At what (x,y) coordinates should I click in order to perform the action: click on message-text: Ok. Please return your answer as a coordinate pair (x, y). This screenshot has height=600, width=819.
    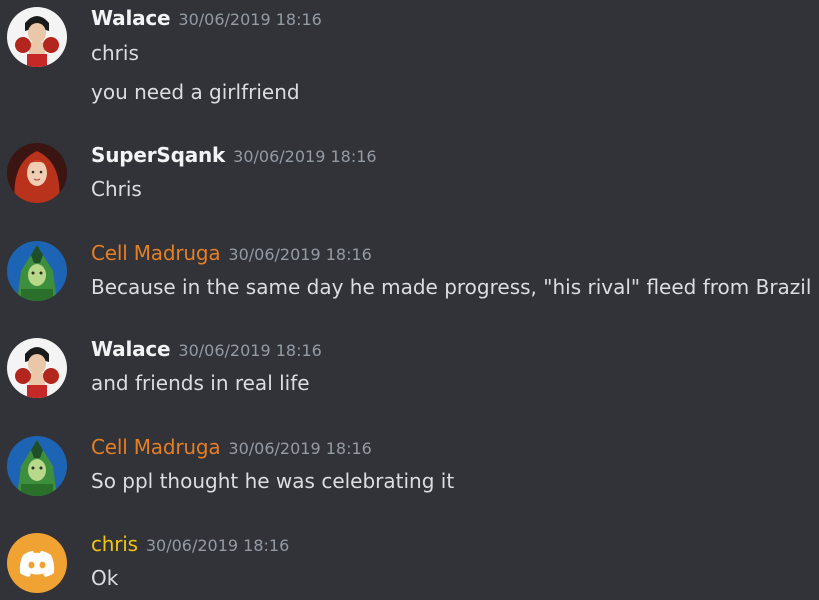
    Looking at the image, I should click on (105, 578).